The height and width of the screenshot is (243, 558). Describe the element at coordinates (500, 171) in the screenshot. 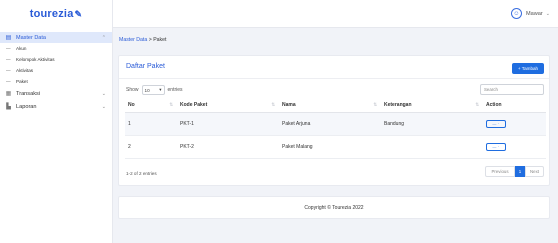

I see `pagination-previous-button: Previous` at that location.